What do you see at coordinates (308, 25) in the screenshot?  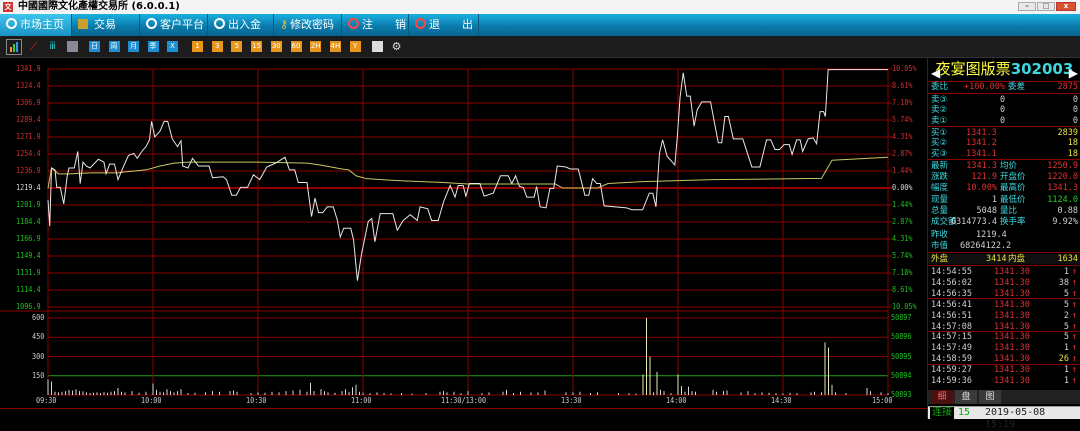 I see `menu-change-password: ⚷ 修改密码` at bounding box center [308, 25].